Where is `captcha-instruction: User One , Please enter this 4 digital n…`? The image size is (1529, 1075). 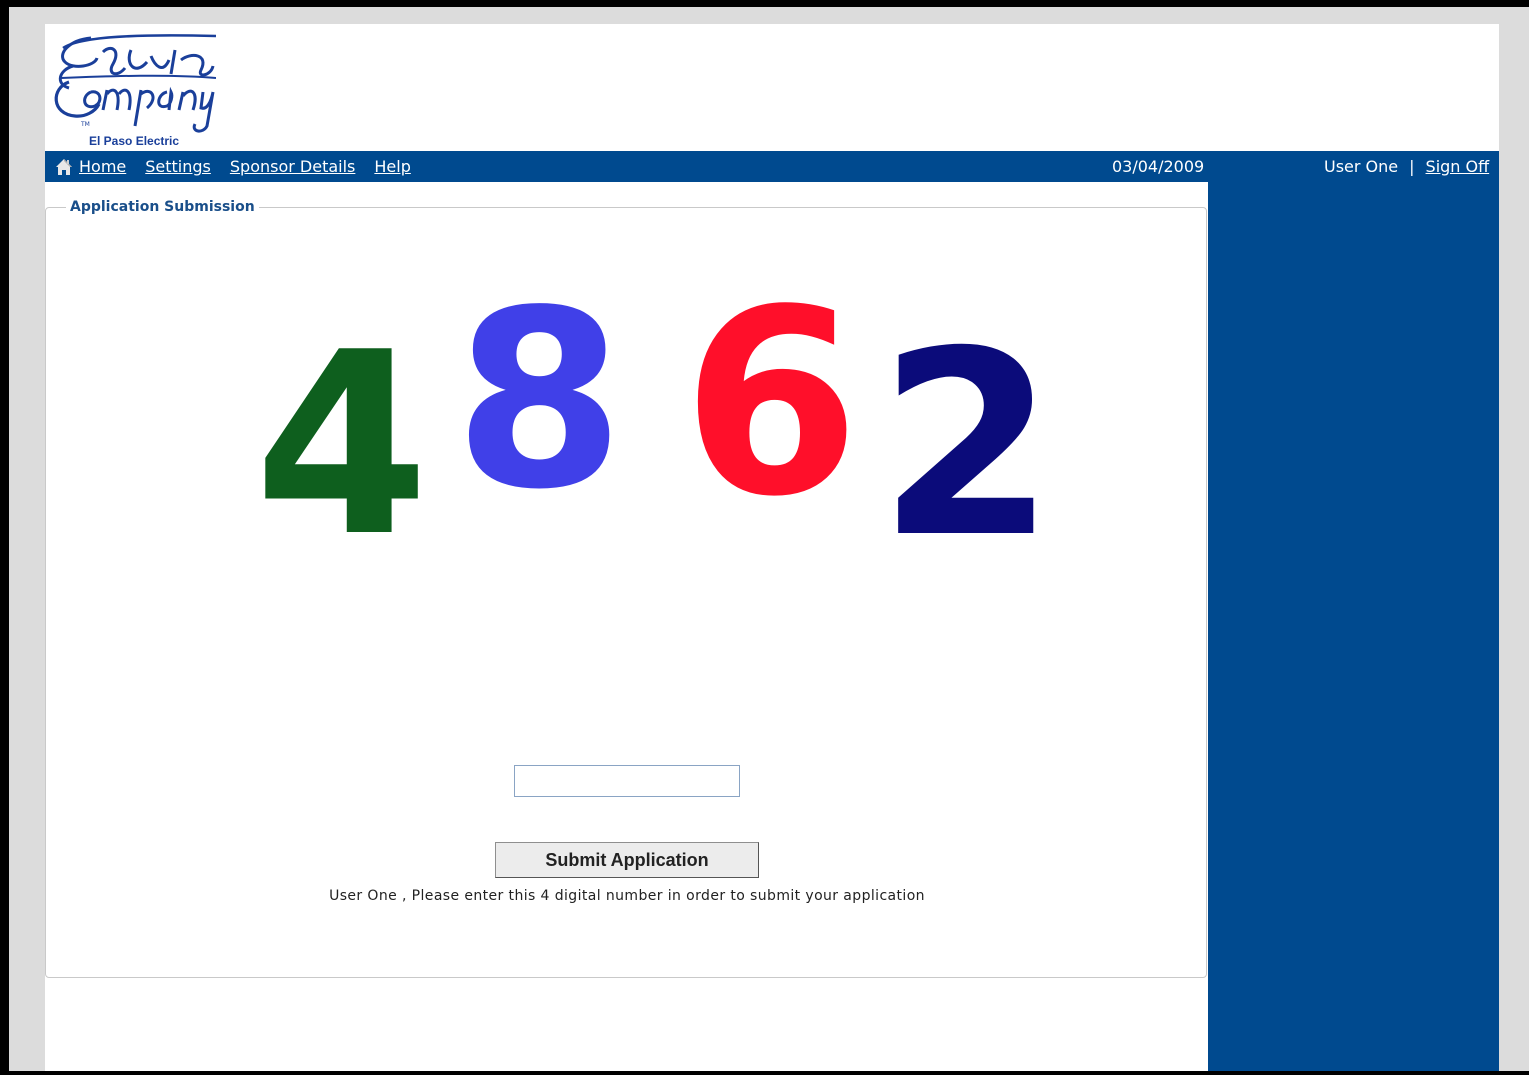
captcha-instruction: User One , Please enter this 4 digital n… is located at coordinates (627, 896).